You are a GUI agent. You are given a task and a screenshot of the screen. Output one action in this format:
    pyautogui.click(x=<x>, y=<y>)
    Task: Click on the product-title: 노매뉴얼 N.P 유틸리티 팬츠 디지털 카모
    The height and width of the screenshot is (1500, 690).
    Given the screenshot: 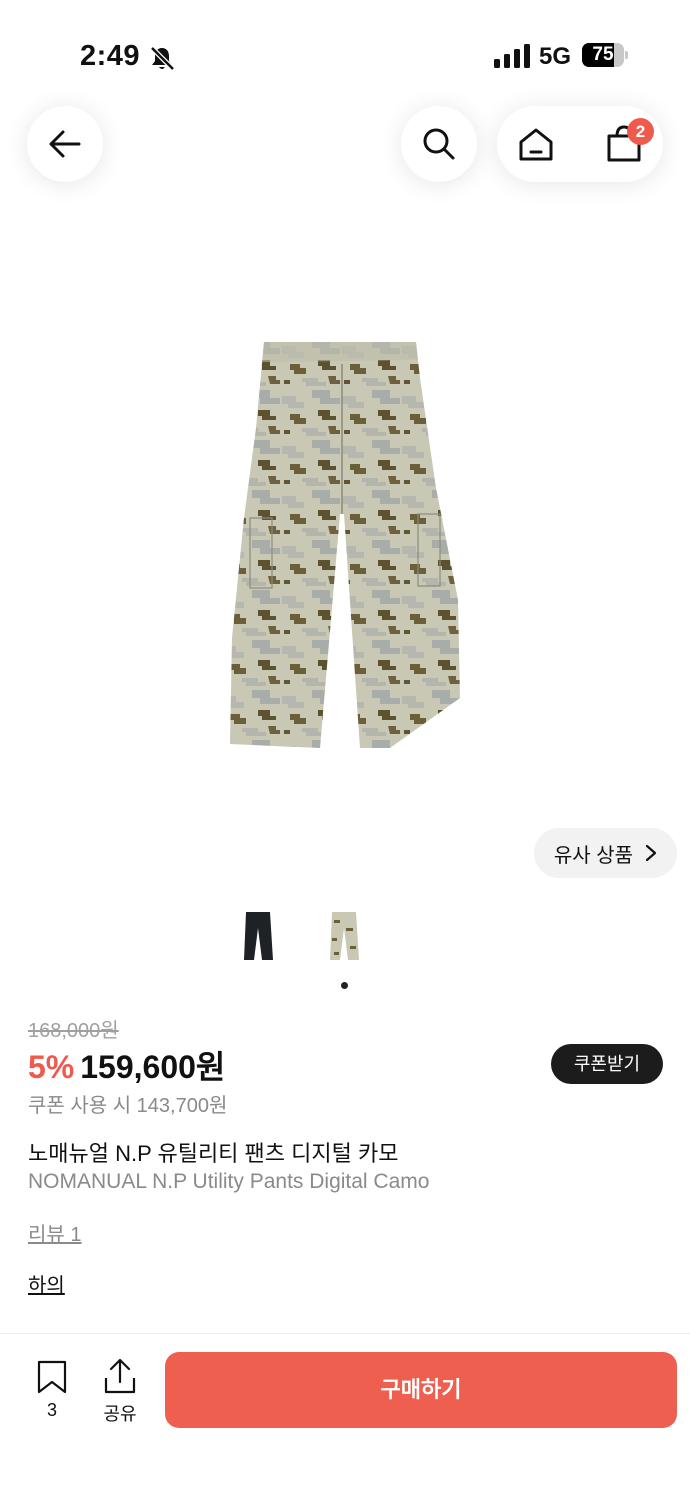 What is the action you would take?
    pyautogui.click(x=213, y=1153)
    